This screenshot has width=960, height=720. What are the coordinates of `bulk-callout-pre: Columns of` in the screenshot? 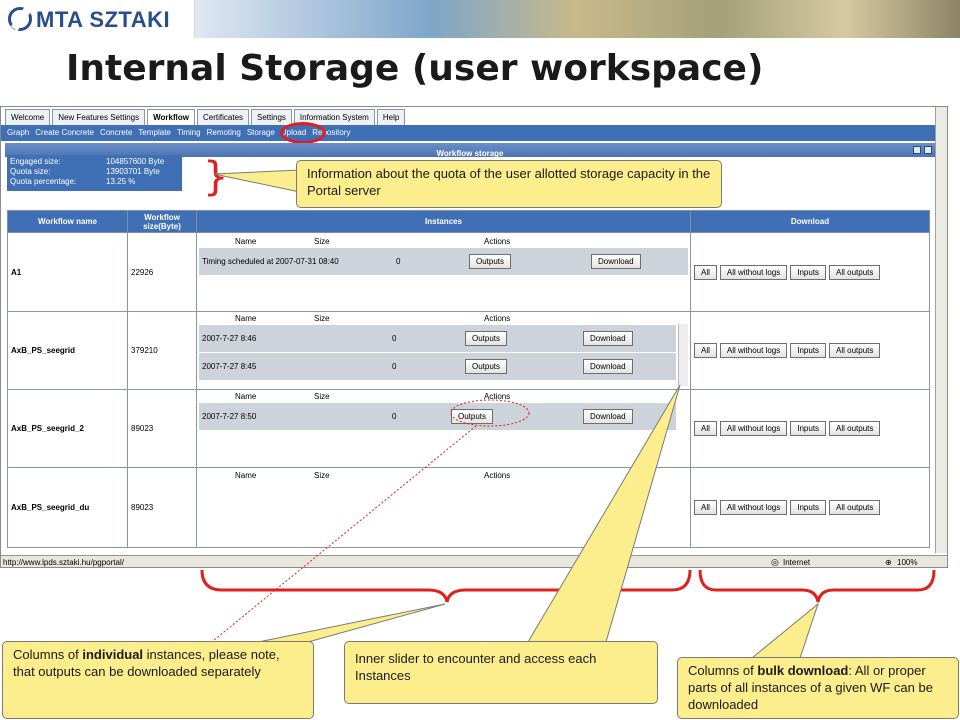 It's located at (723, 670).